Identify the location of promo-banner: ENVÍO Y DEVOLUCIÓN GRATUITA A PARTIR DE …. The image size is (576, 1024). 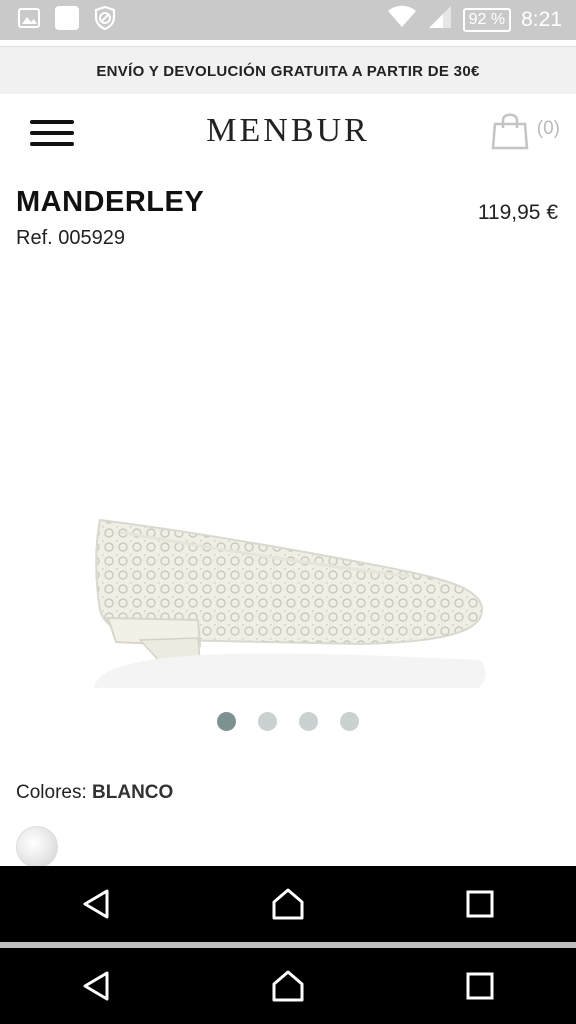
(288, 70).